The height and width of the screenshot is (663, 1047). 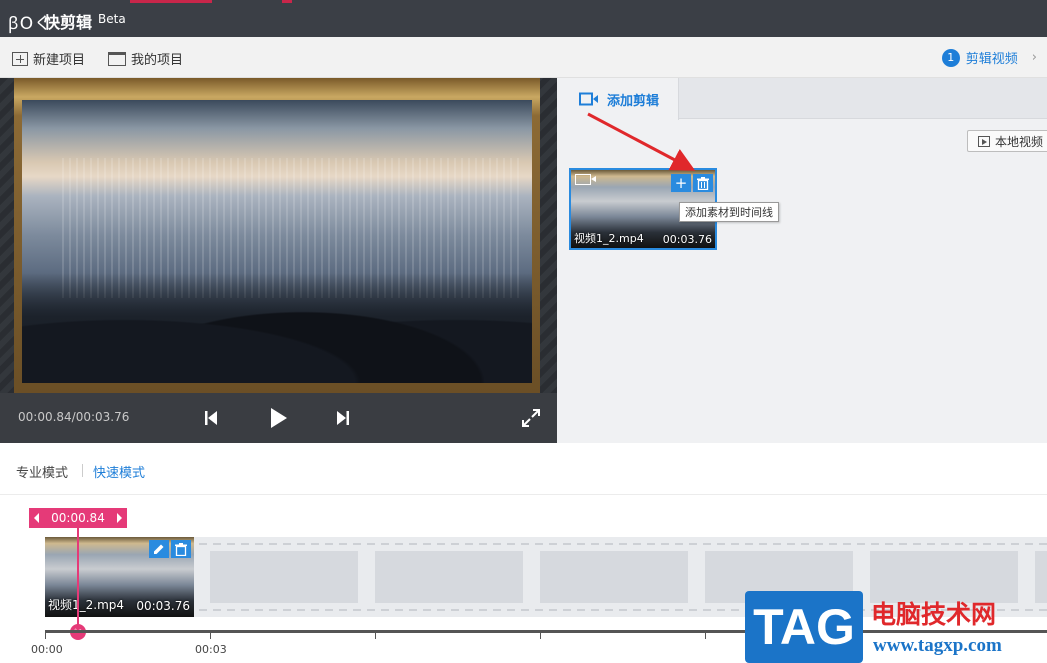 What do you see at coordinates (277, 328) in the screenshot?
I see `crowd-silhouette` at bounding box center [277, 328].